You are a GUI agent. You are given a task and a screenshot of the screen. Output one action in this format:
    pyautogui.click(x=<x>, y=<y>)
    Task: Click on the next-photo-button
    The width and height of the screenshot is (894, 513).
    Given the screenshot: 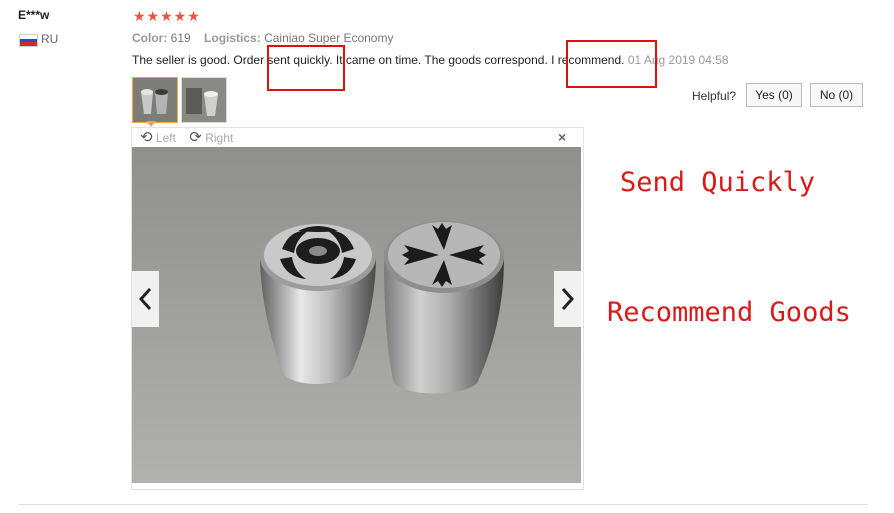 What is the action you would take?
    pyautogui.click(x=567, y=299)
    